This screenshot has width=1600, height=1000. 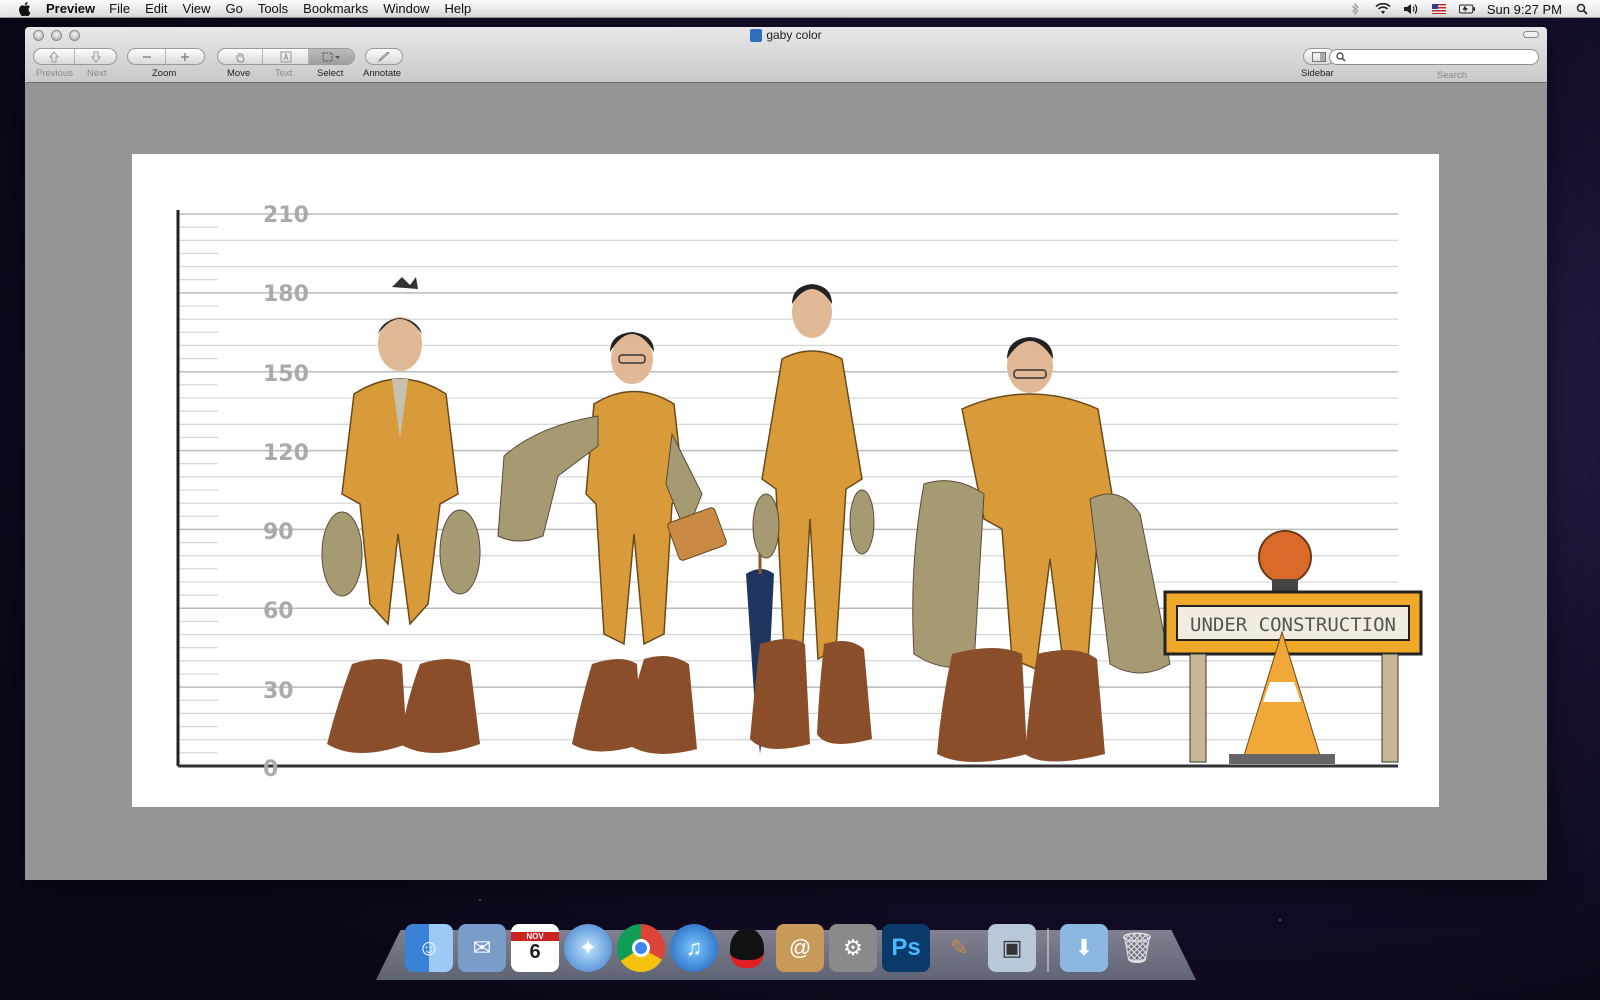 What do you see at coordinates (1319, 56) in the screenshot?
I see `sidebar-icon` at bounding box center [1319, 56].